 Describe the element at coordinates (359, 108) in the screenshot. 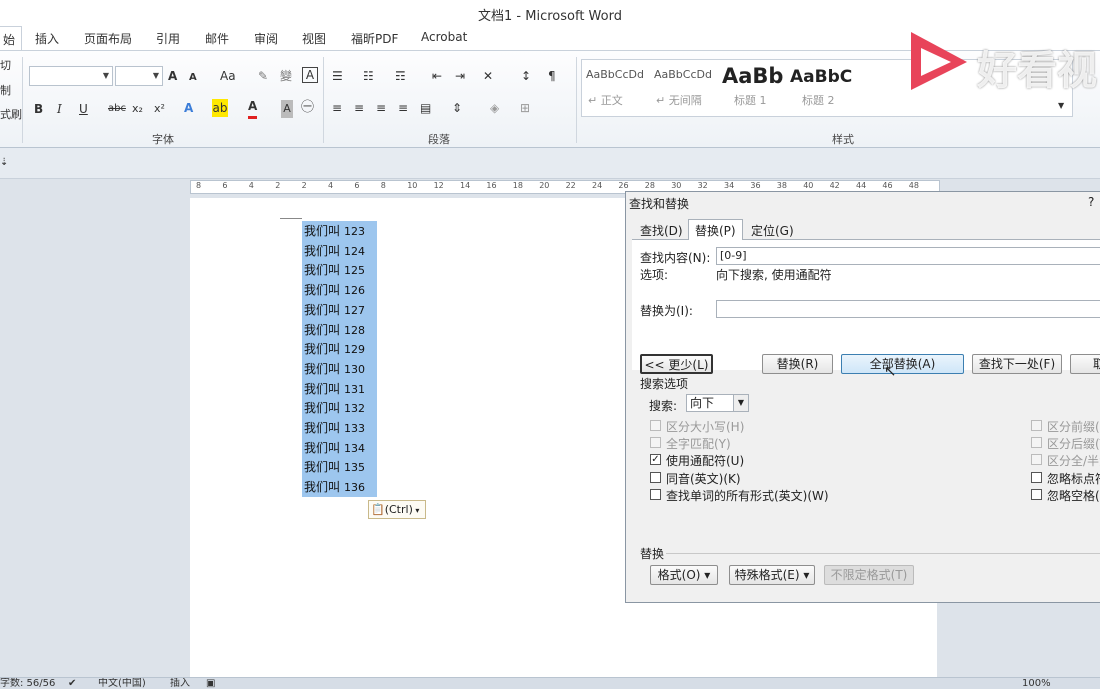

I see `align-center-icon: ≡` at that location.